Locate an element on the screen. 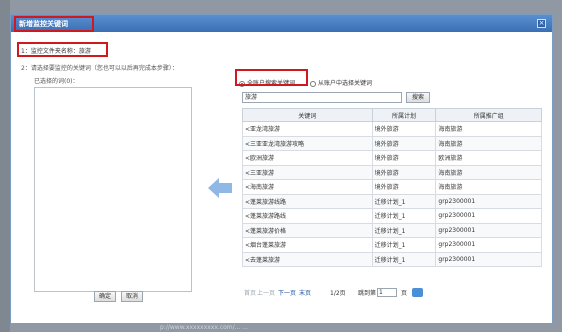  cancel-button: 取消 is located at coordinates (132, 296).